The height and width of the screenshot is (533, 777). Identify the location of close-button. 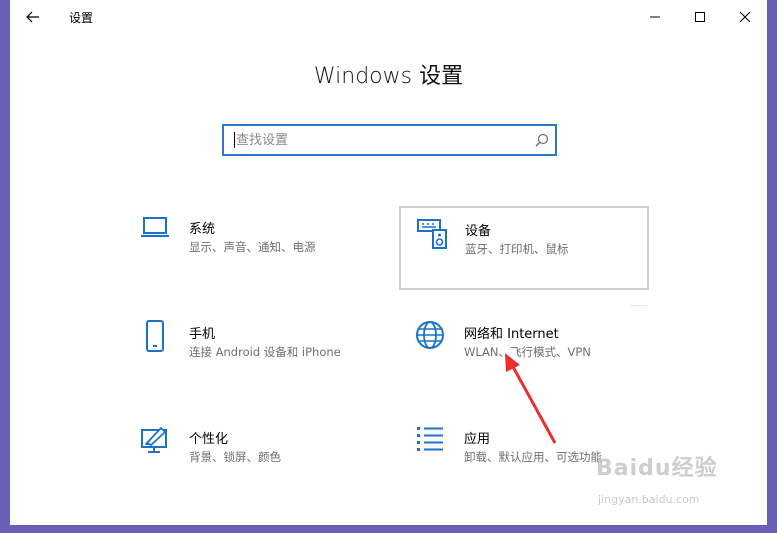
(744, 17).